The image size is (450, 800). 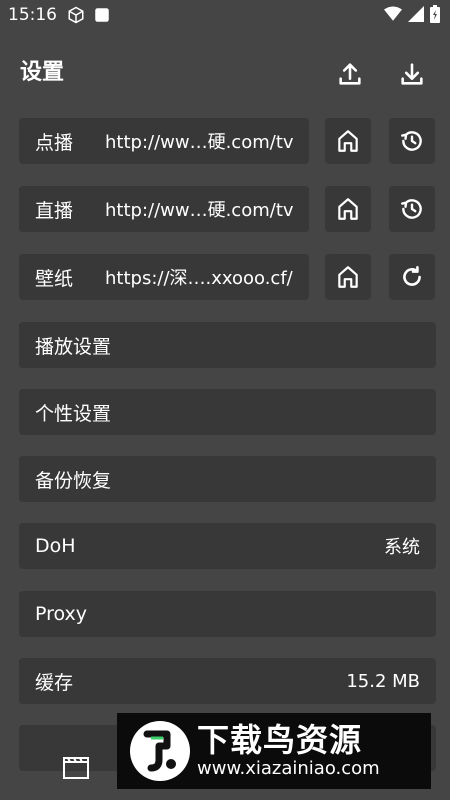 What do you see at coordinates (61, 614) in the screenshot?
I see `setting-label: Proxy` at bounding box center [61, 614].